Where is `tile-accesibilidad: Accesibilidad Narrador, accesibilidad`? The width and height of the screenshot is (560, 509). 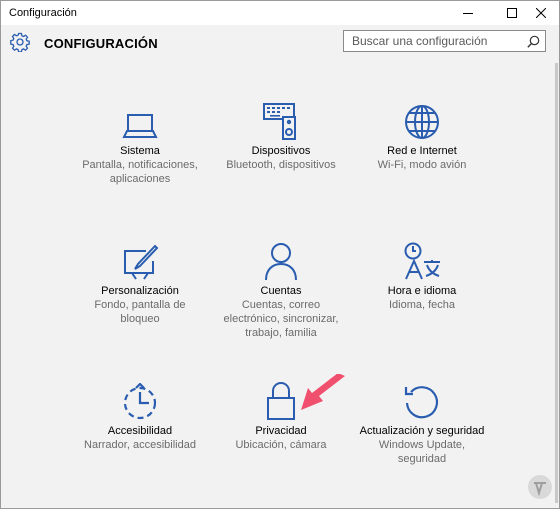
tile-accesibilidad: Accesibilidad Narrador, accesibilidad is located at coordinates (140, 416).